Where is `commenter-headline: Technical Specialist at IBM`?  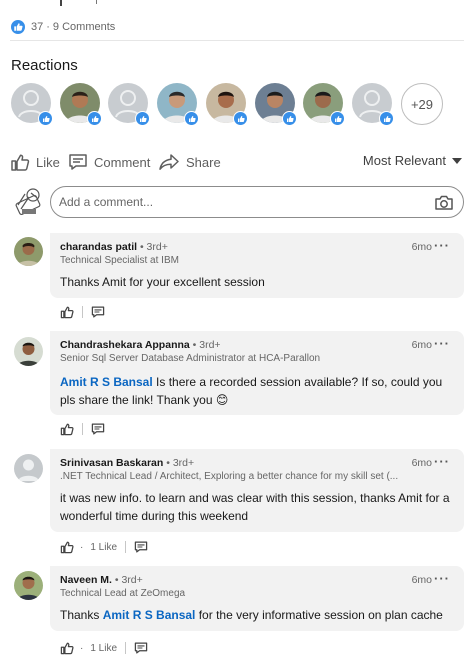
commenter-headline: Technical Specialist at IBM is located at coordinates (119, 260).